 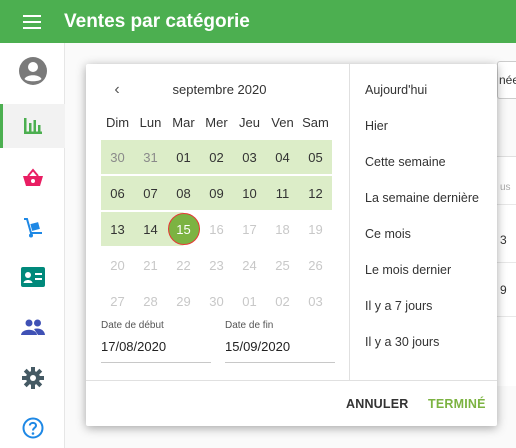 I want to click on calendar-week: 20 21 22 23 24 25 26, so click(x=217, y=265).